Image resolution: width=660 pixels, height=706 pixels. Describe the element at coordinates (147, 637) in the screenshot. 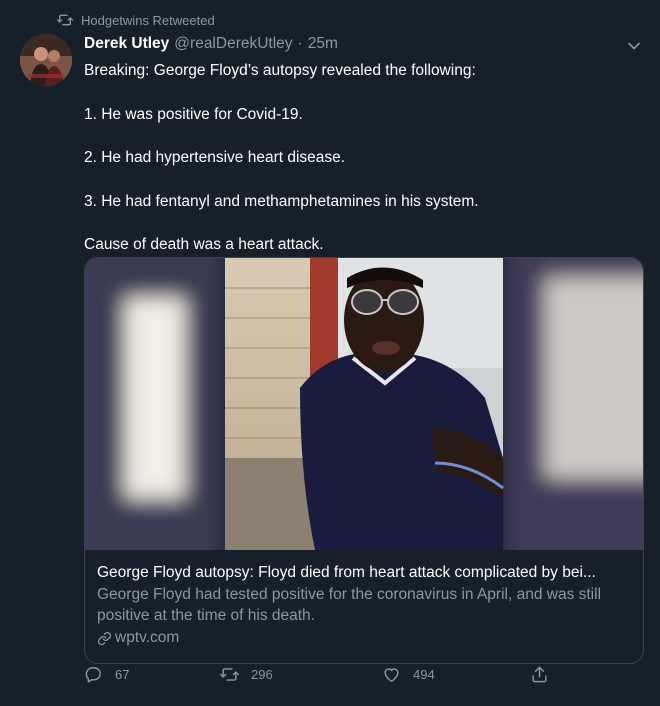

I see `card-domain-text: wptv.com` at that location.